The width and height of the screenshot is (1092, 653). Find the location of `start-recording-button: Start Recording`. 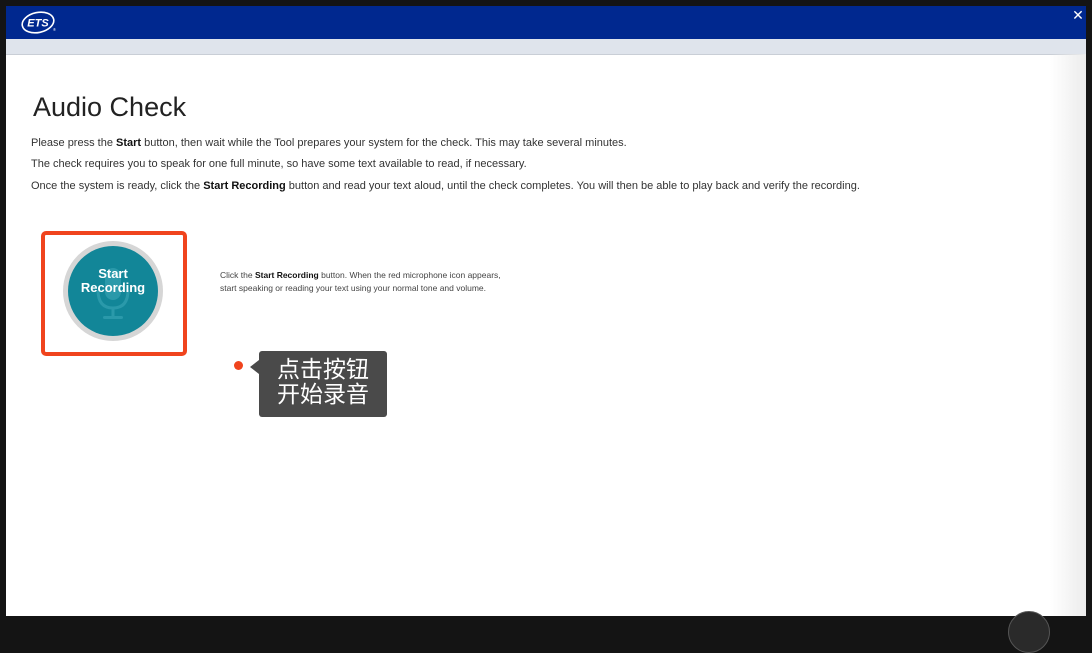

start-recording-button: Start Recording is located at coordinates (113, 291).